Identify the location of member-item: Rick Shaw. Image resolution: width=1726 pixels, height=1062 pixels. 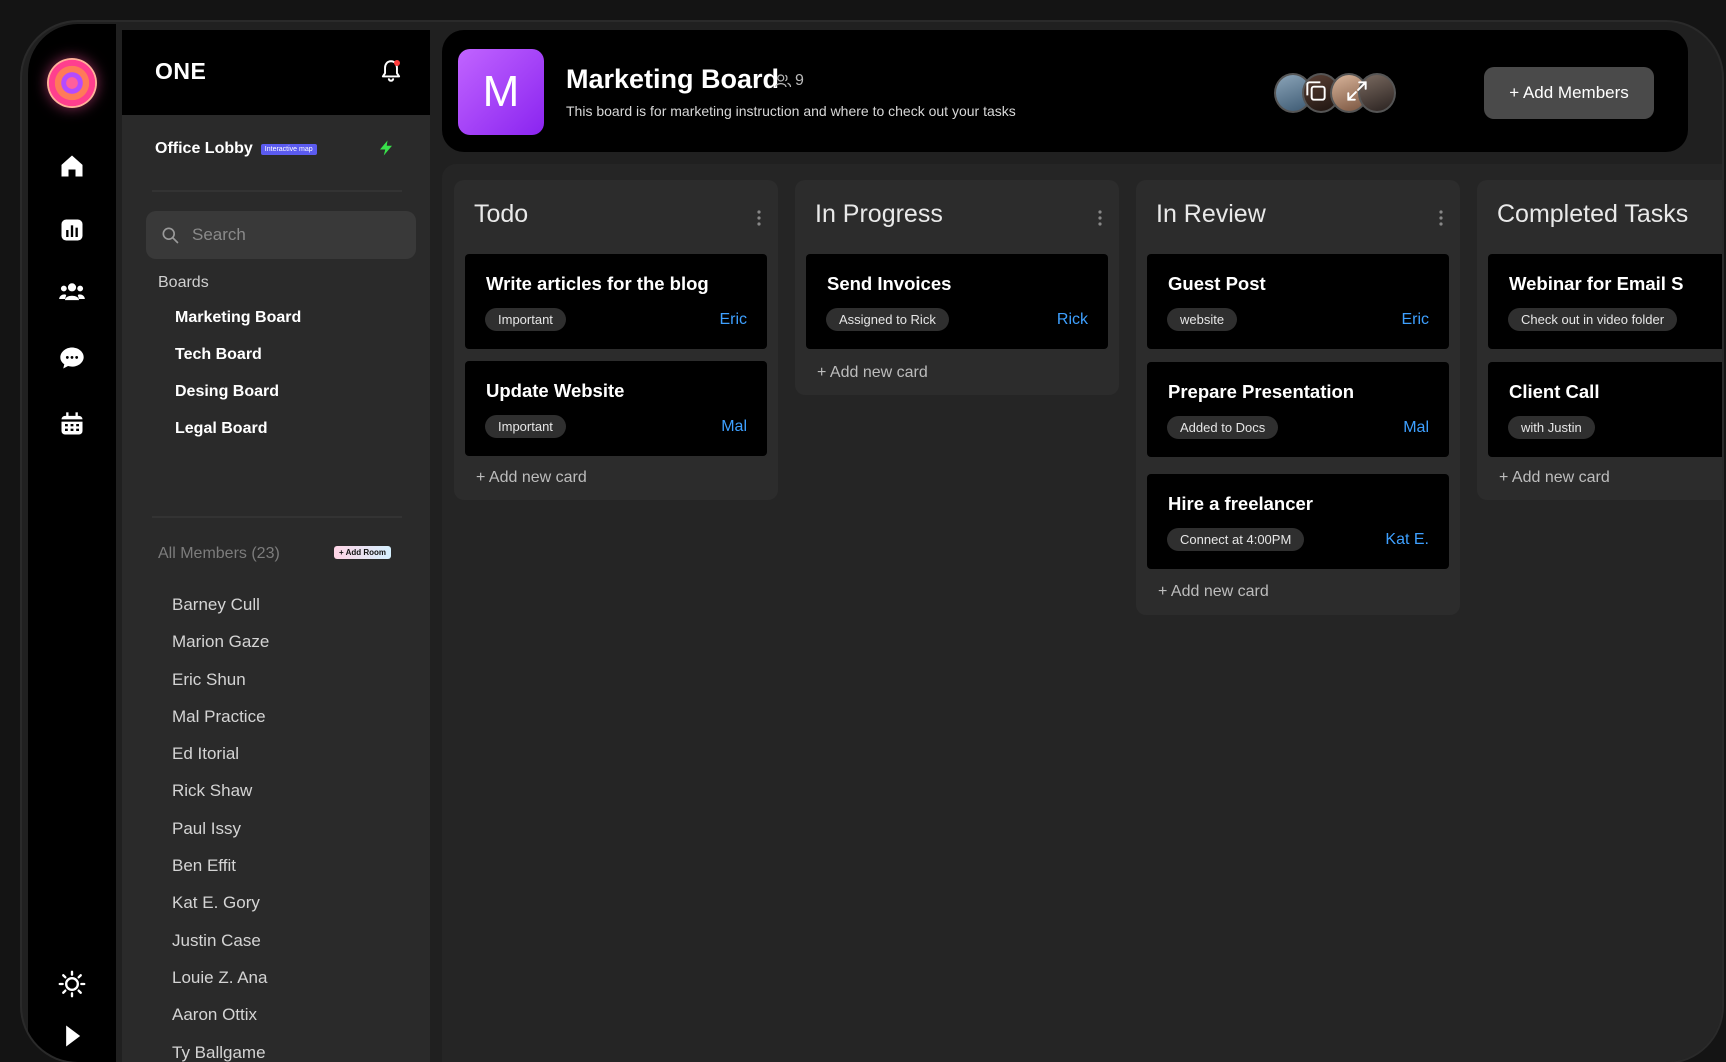
(220, 790).